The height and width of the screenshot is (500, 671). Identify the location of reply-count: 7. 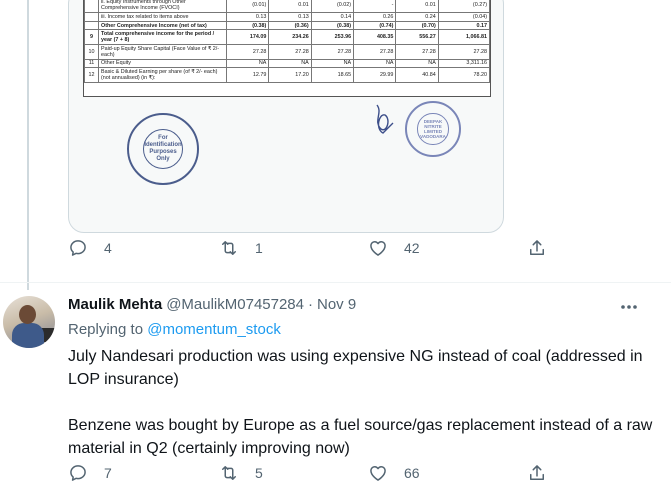
(108, 473).